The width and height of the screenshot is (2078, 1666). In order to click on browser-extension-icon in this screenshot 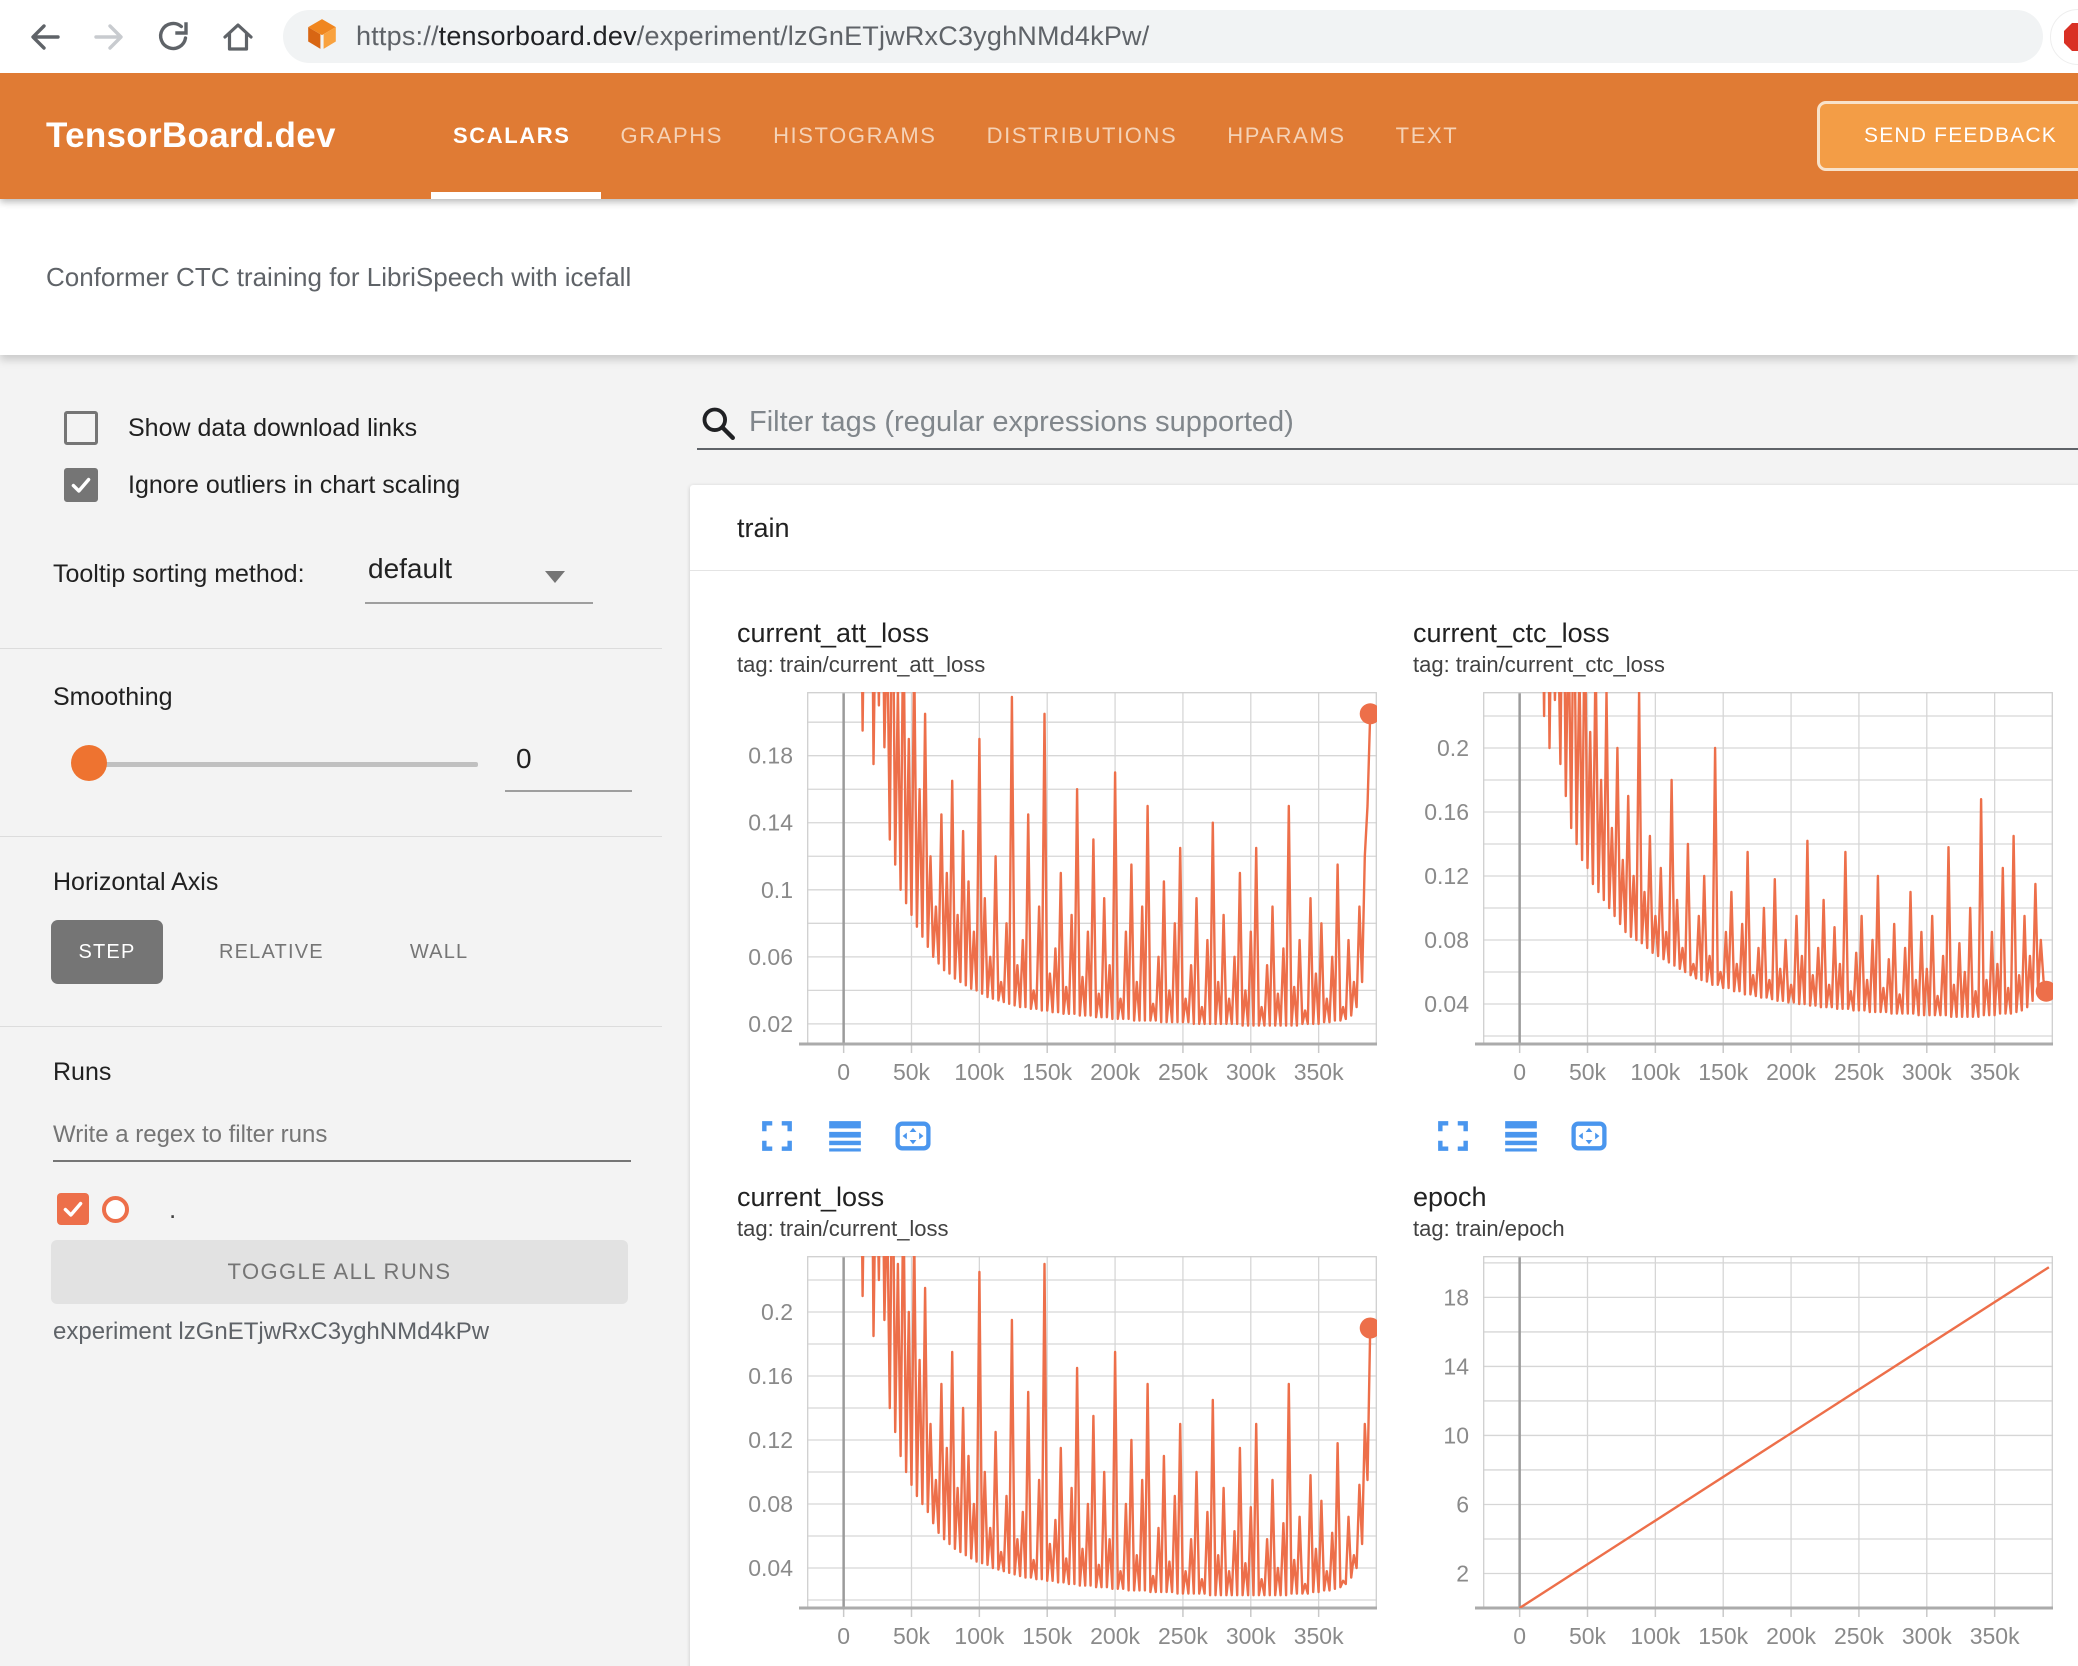, I will do `click(2064, 37)`.